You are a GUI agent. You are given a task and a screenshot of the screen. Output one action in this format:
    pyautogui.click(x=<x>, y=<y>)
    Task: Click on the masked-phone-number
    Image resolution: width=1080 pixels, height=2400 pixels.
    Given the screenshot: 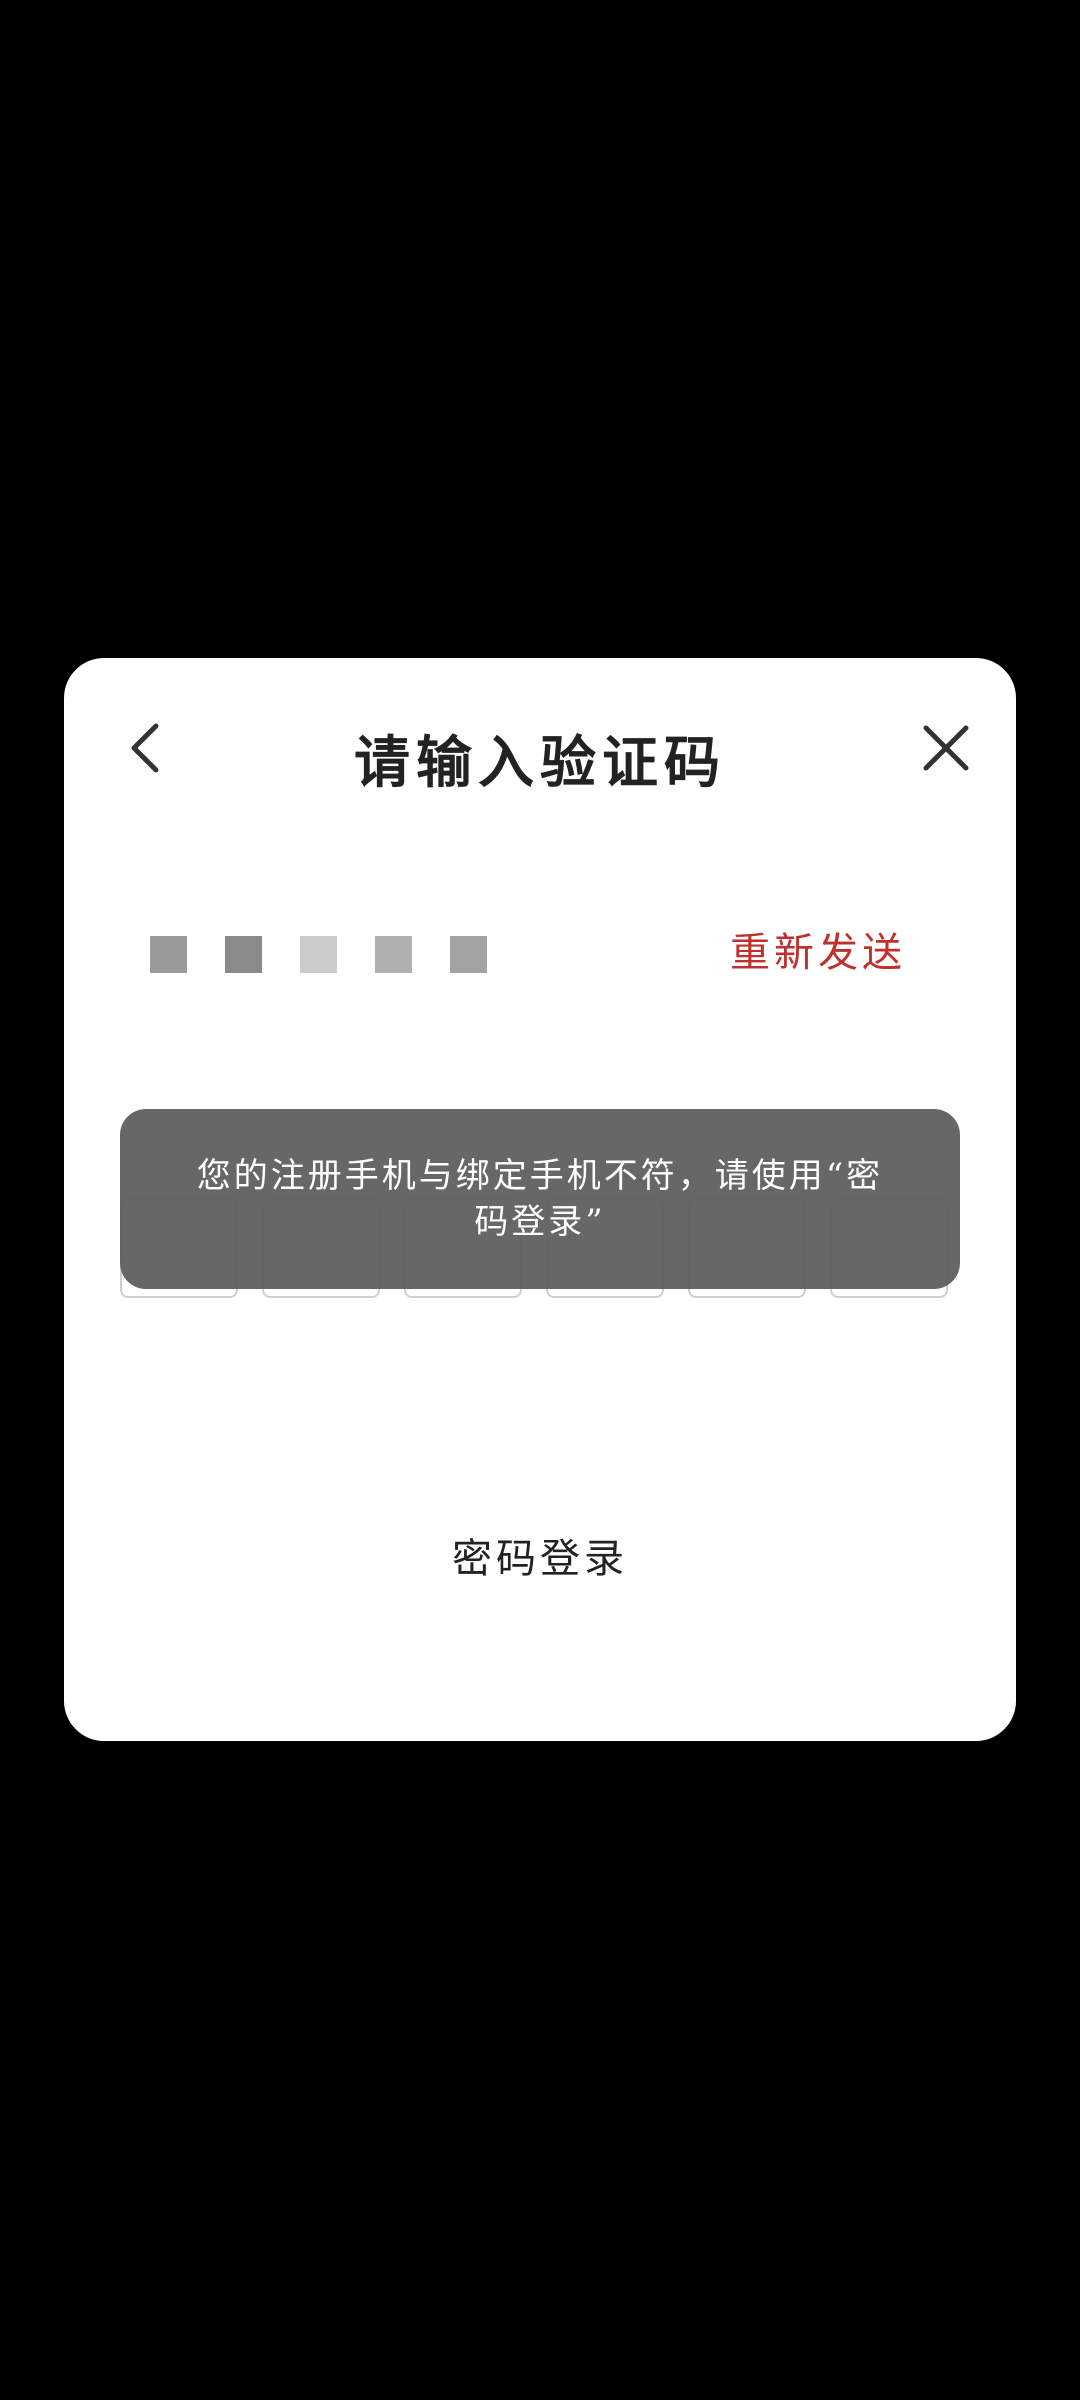 What is the action you would take?
    pyautogui.click(x=318, y=954)
    